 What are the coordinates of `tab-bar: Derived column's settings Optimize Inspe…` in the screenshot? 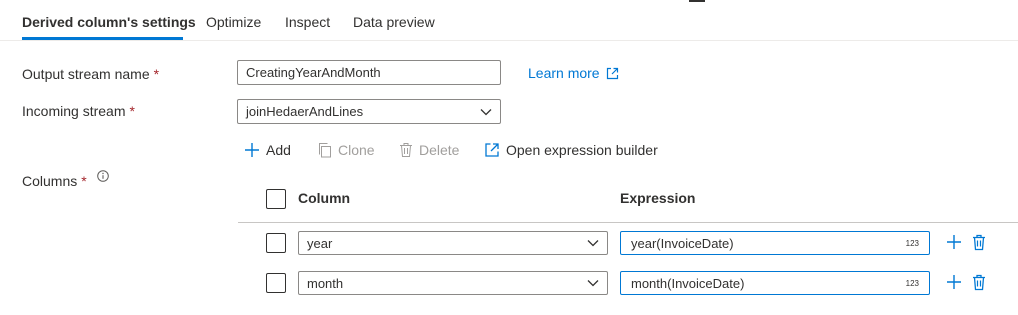 It's located at (509, 20).